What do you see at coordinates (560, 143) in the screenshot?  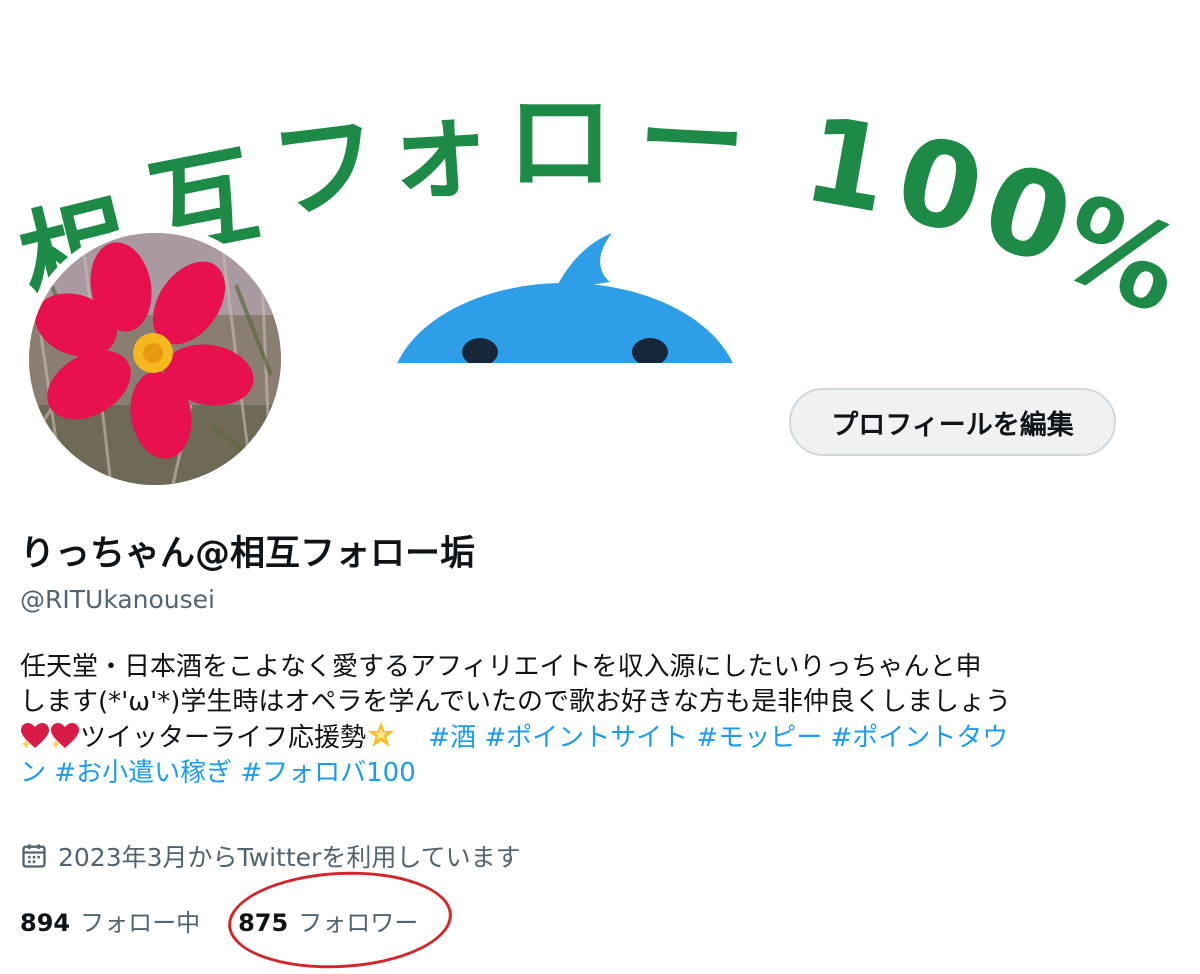 I see `banner-char: ロ` at bounding box center [560, 143].